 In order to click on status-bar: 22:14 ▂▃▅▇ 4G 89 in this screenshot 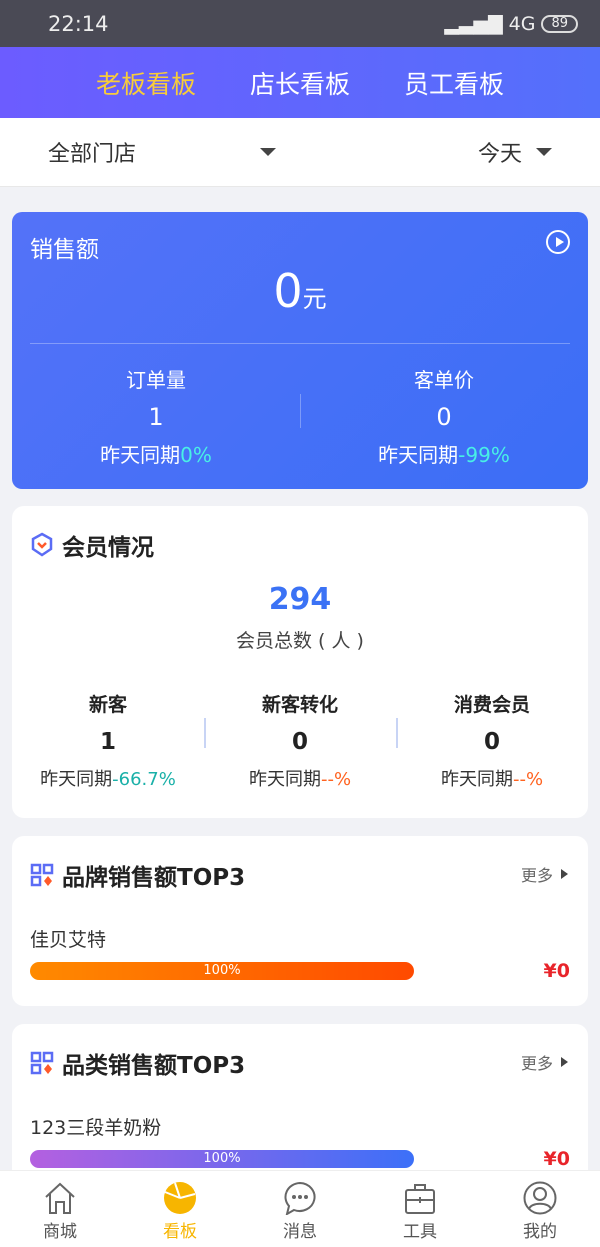, I will do `click(300, 23)`.